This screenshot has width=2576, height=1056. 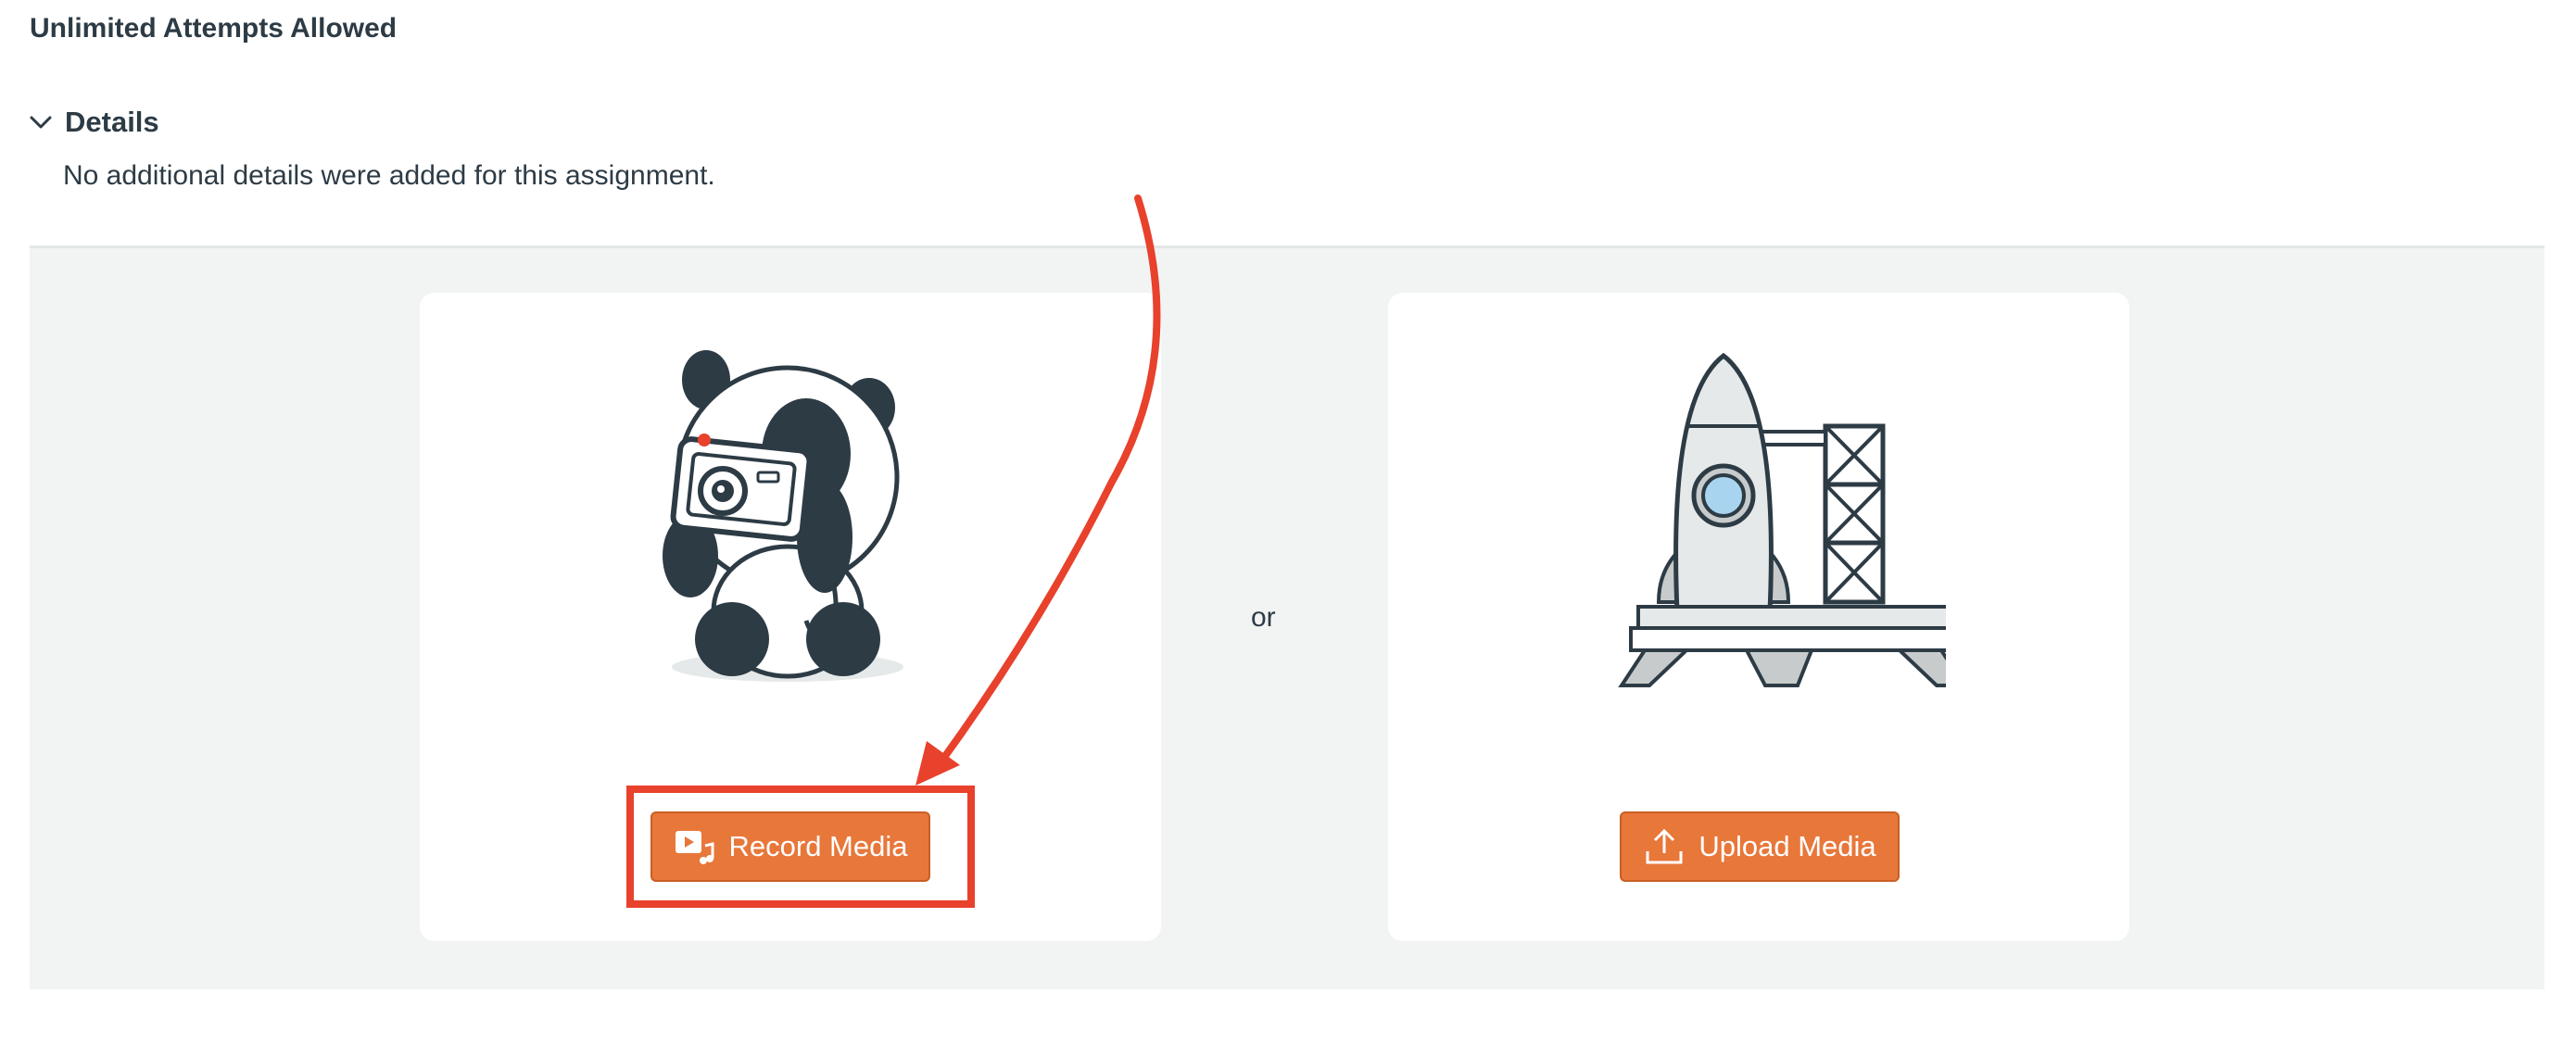 I want to click on details-toggle: Details, so click(x=93, y=122).